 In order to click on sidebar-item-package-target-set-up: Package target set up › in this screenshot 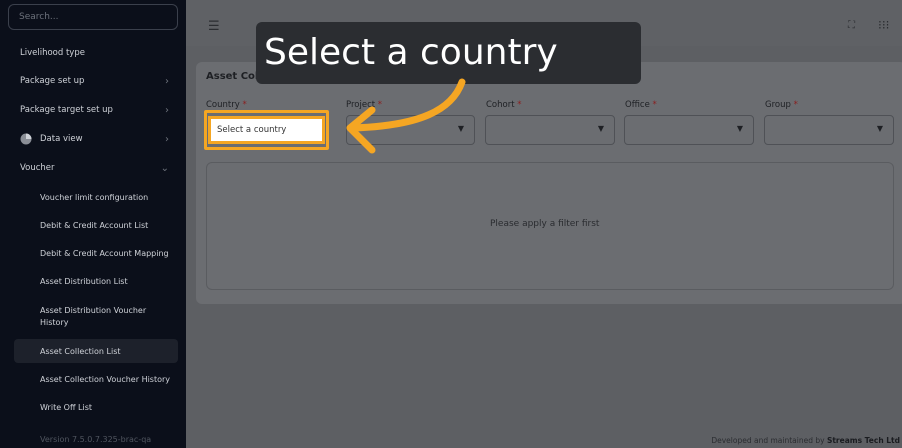, I will do `click(93, 110)`.